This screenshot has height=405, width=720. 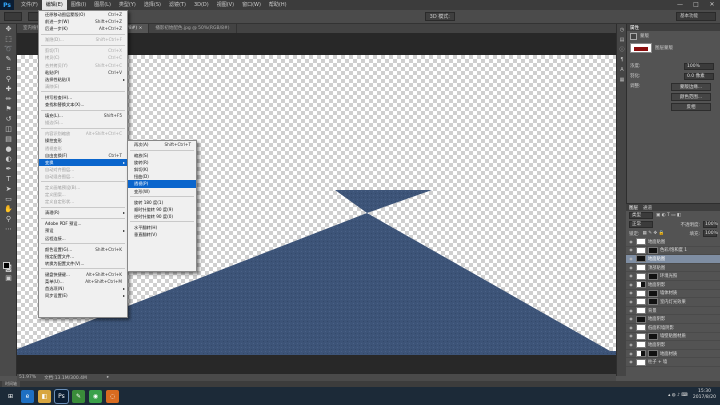 What do you see at coordinates (6, 265) in the screenshot?
I see `foreground-color-swatch` at bounding box center [6, 265].